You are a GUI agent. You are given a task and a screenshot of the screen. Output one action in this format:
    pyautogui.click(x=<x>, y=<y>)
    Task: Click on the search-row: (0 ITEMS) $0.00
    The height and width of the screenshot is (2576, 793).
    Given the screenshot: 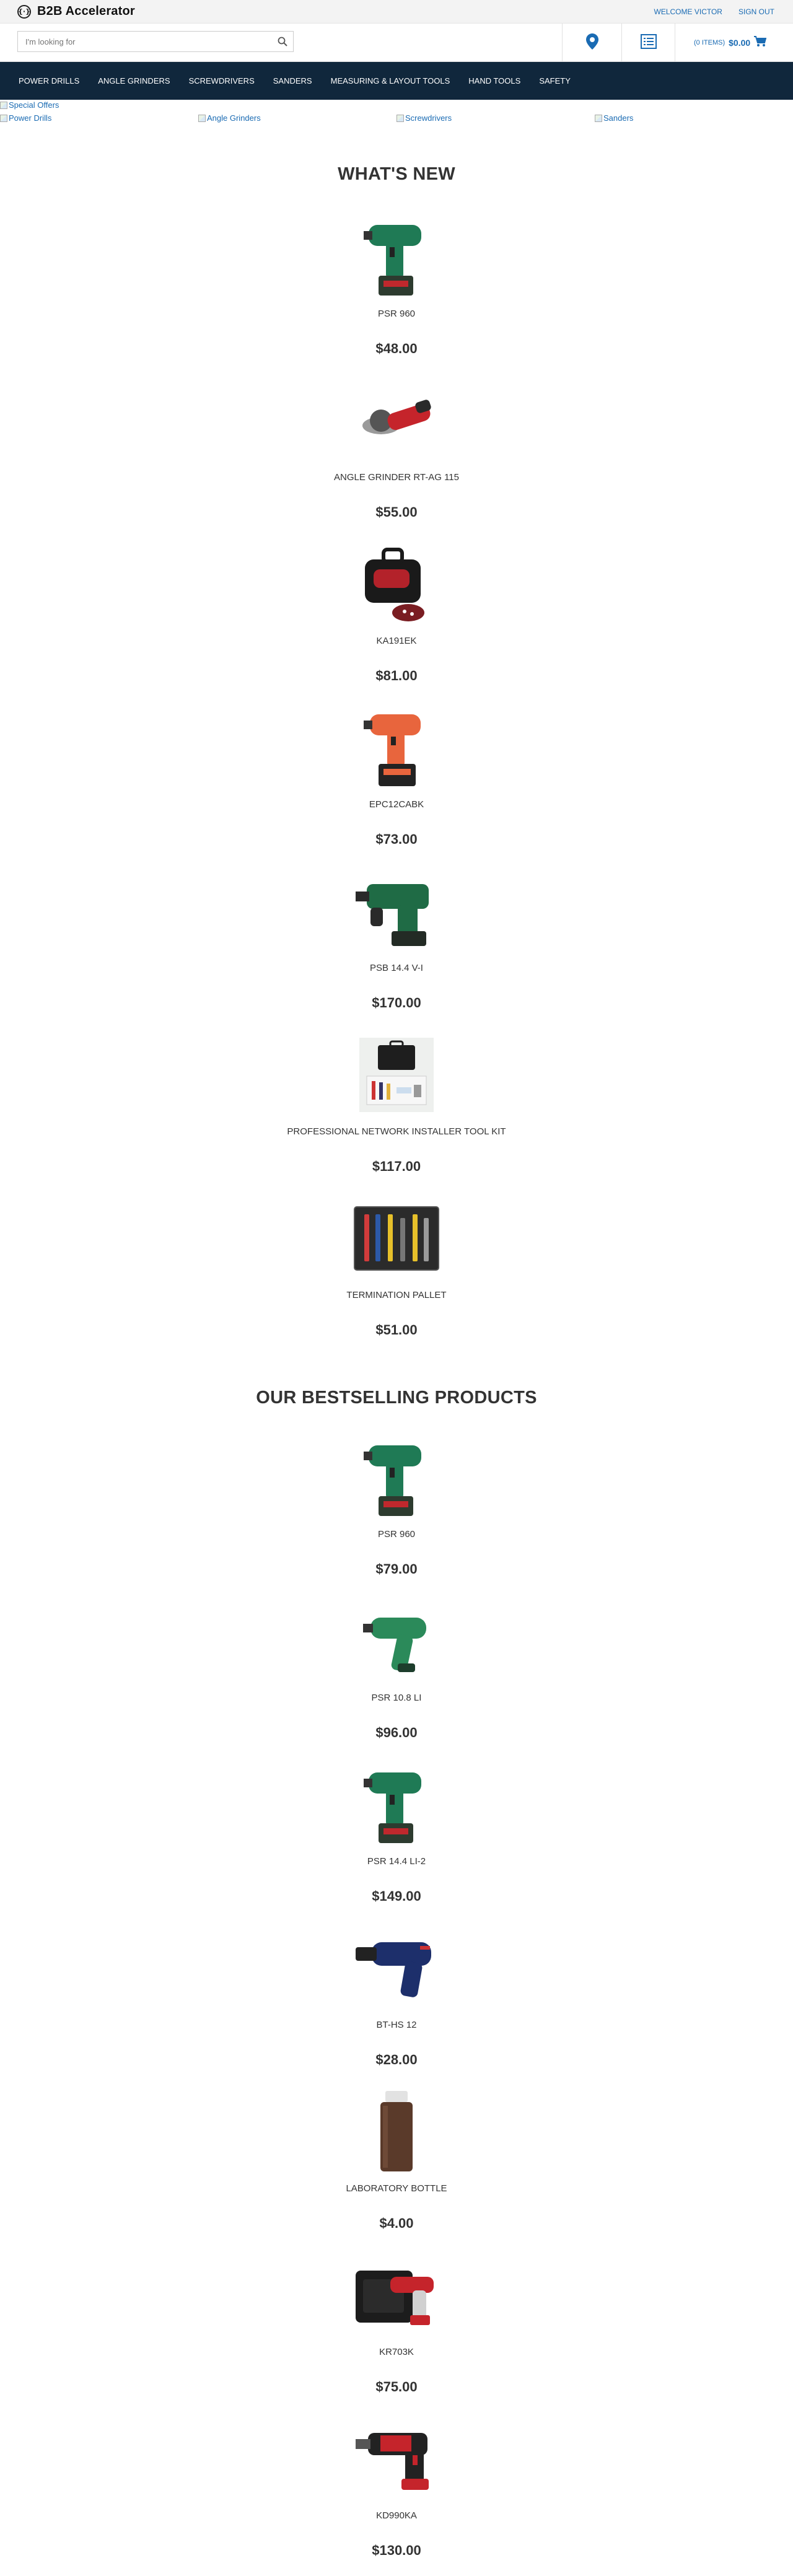 What is the action you would take?
    pyautogui.click(x=396, y=43)
    